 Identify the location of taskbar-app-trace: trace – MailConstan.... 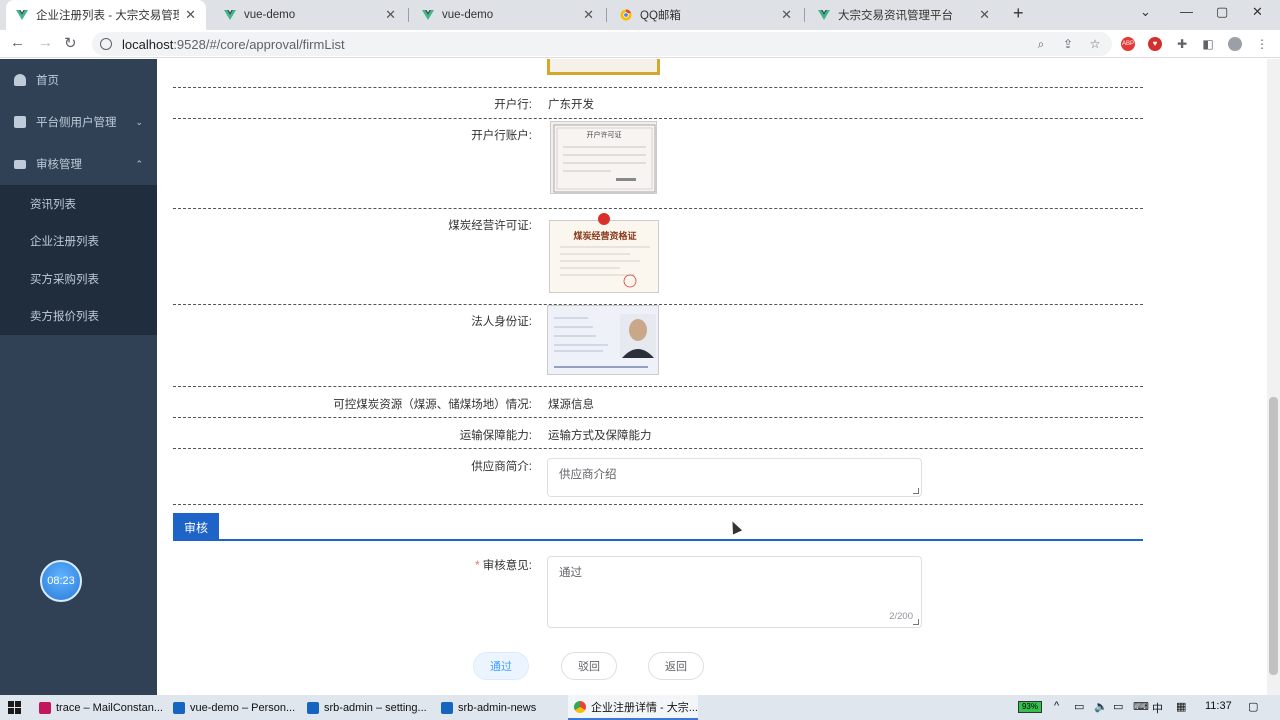
(98, 707).